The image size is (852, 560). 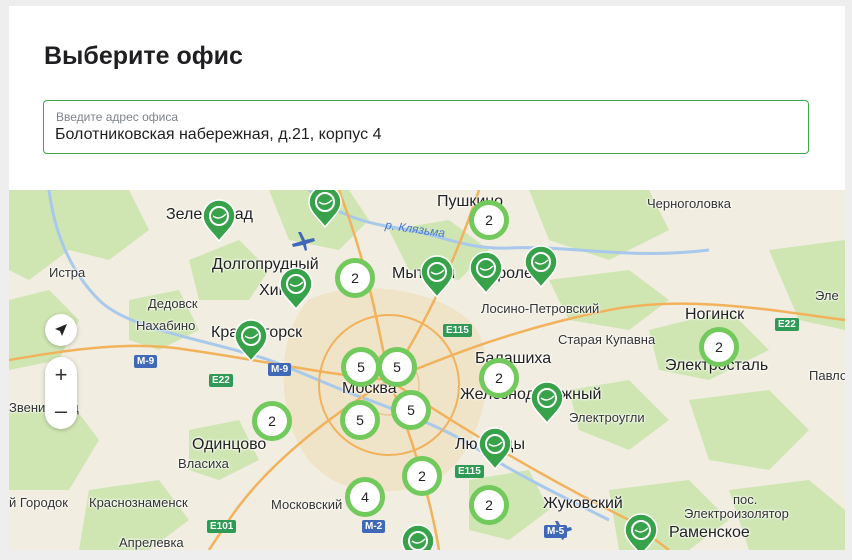 I want to click on place-label: Одинцово, so click(x=229, y=444).